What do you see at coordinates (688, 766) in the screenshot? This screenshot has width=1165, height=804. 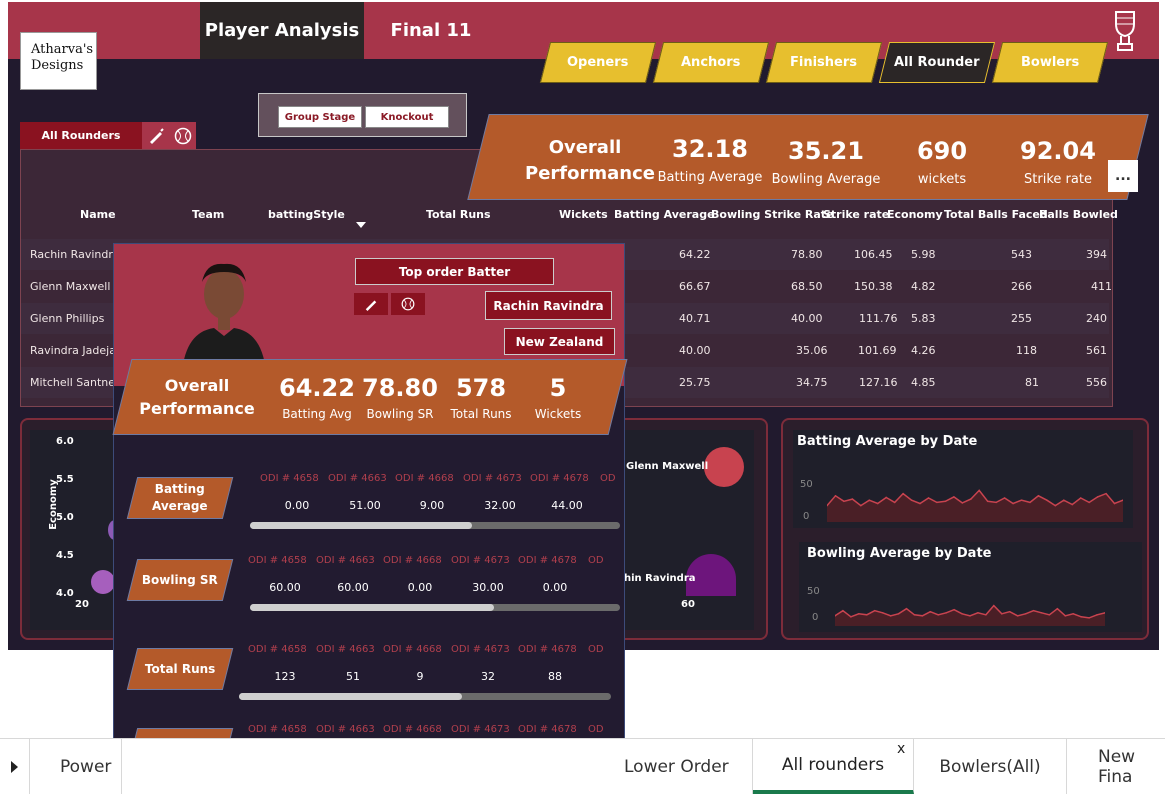 I see `sheet-tab-lower-order: Lower Order` at bounding box center [688, 766].